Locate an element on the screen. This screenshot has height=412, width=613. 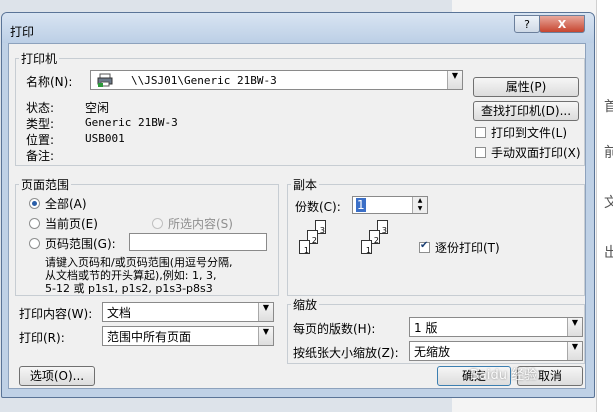
print-to-file-label: 打印到文件(L) is located at coordinates (529, 132).